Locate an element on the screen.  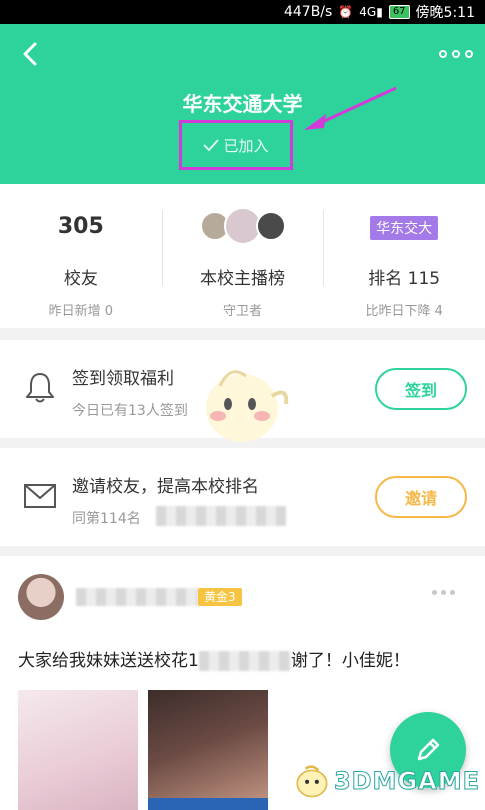
watermark: 3DMGAME is located at coordinates (387, 781).